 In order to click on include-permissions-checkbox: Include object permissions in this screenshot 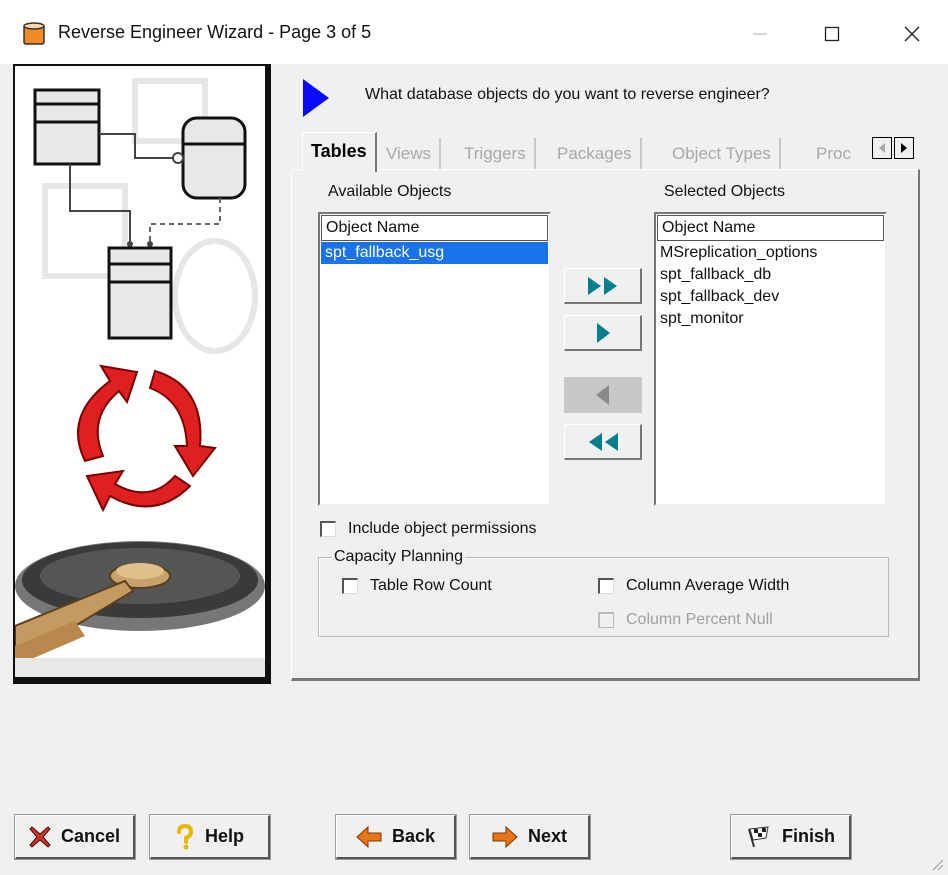, I will do `click(428, 529)`.